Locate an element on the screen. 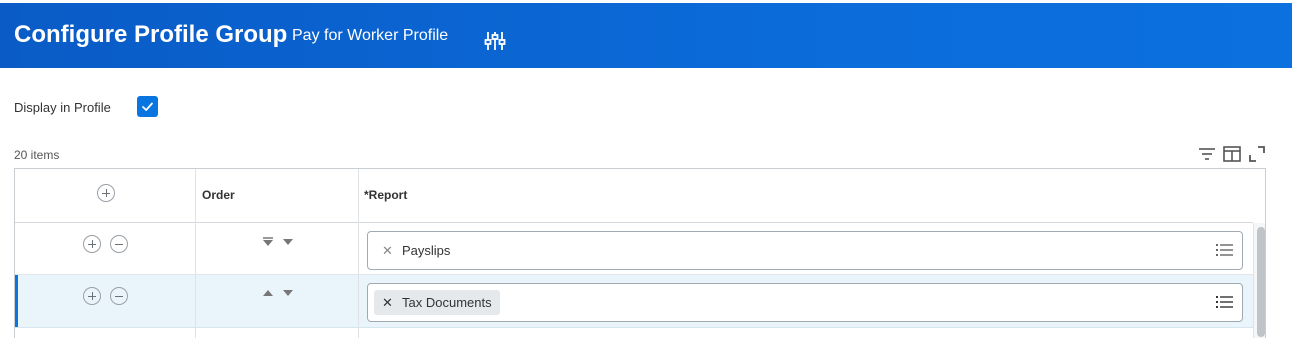 Image resolution: width=1292 pixels, height=338 pixels. table-row: ✕ Payslips is located at coordinates (634, 249).